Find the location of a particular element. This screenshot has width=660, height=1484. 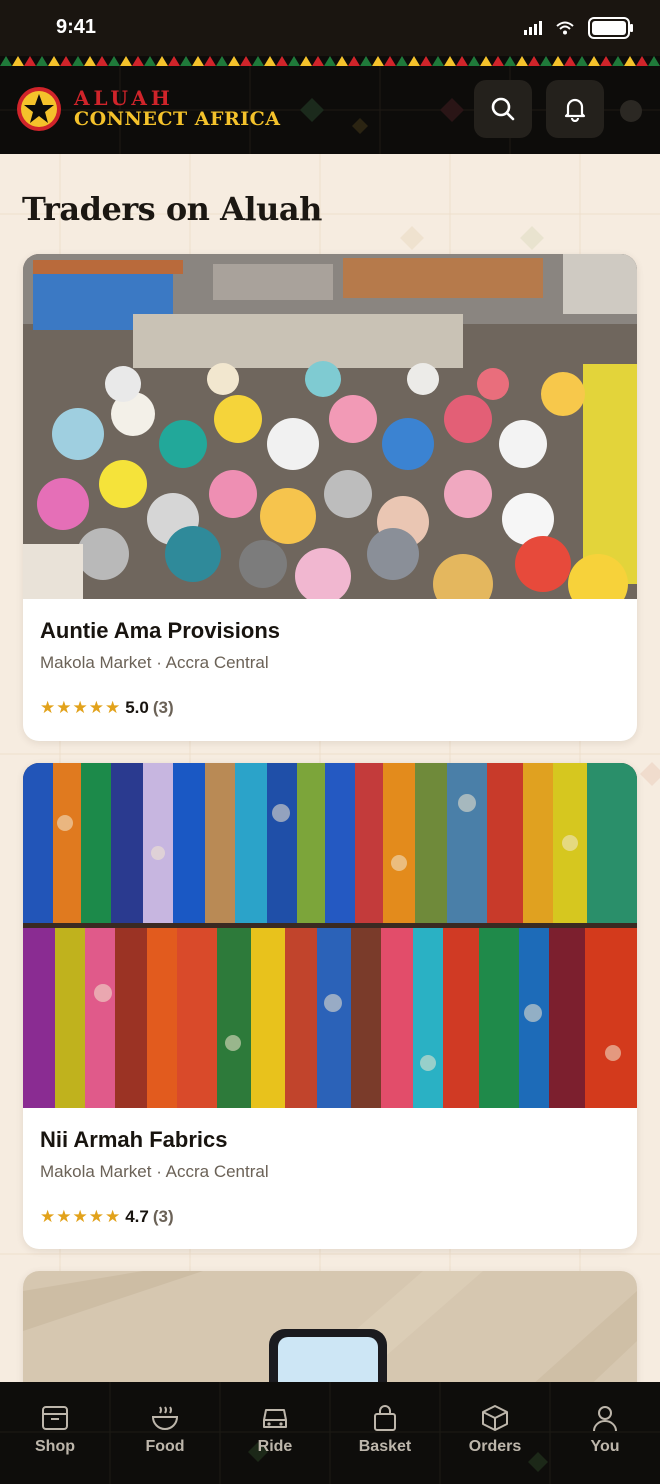

signal-icon is located at coordinates (533, 28).